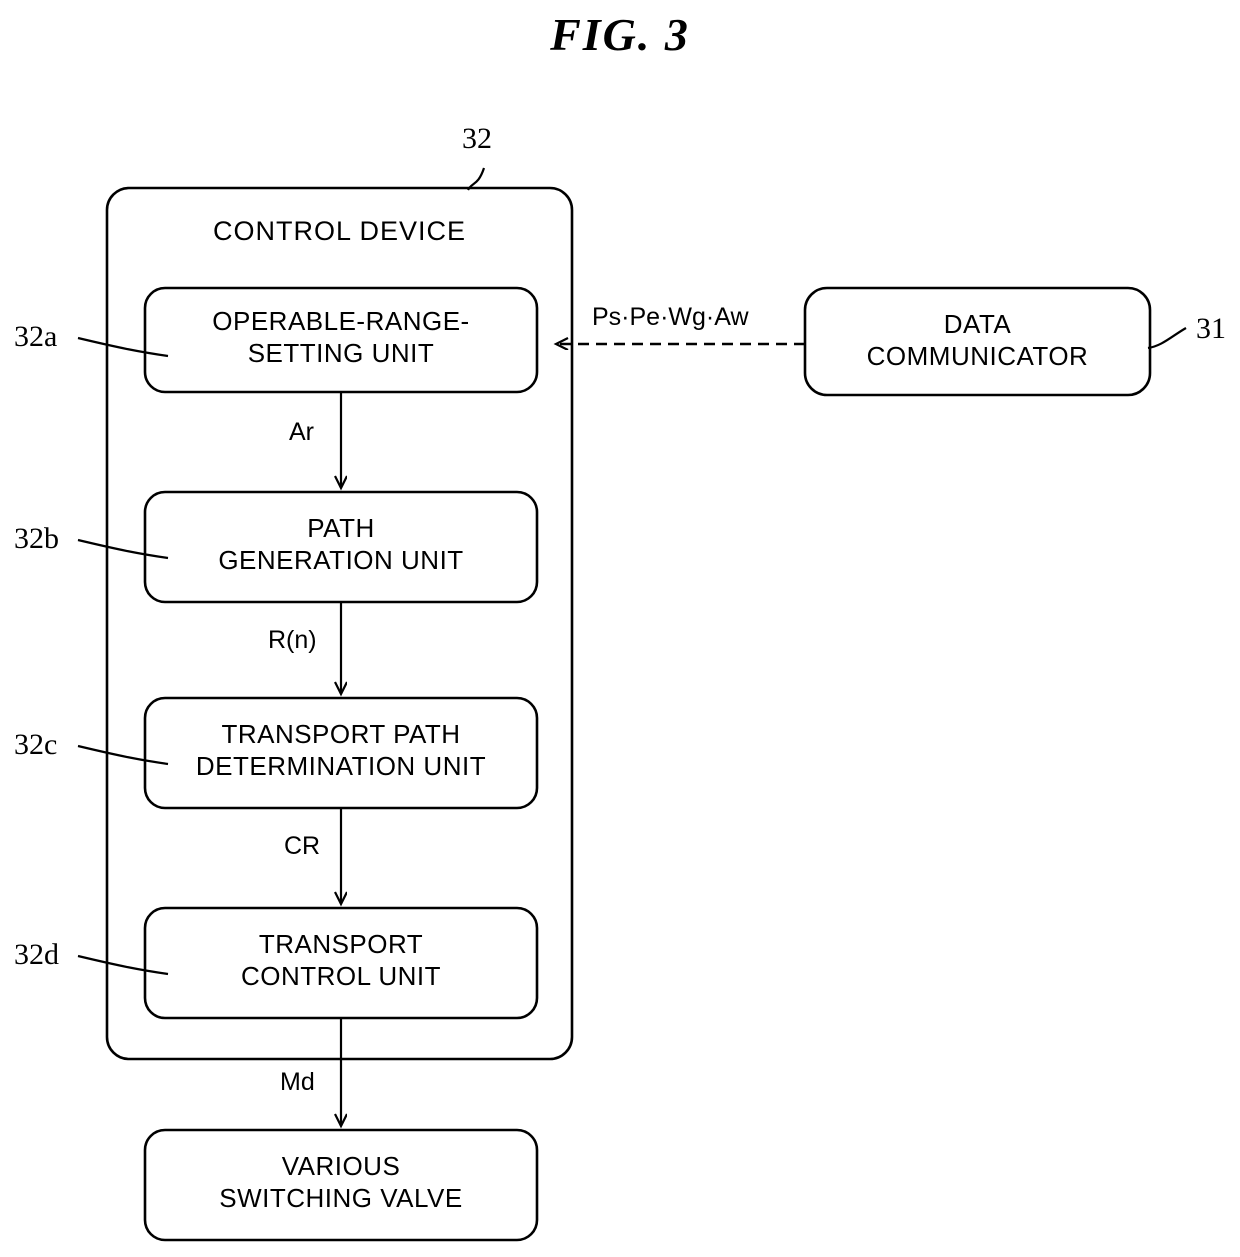  I want to click on ref-number-31: 31, so click(1211, 328).